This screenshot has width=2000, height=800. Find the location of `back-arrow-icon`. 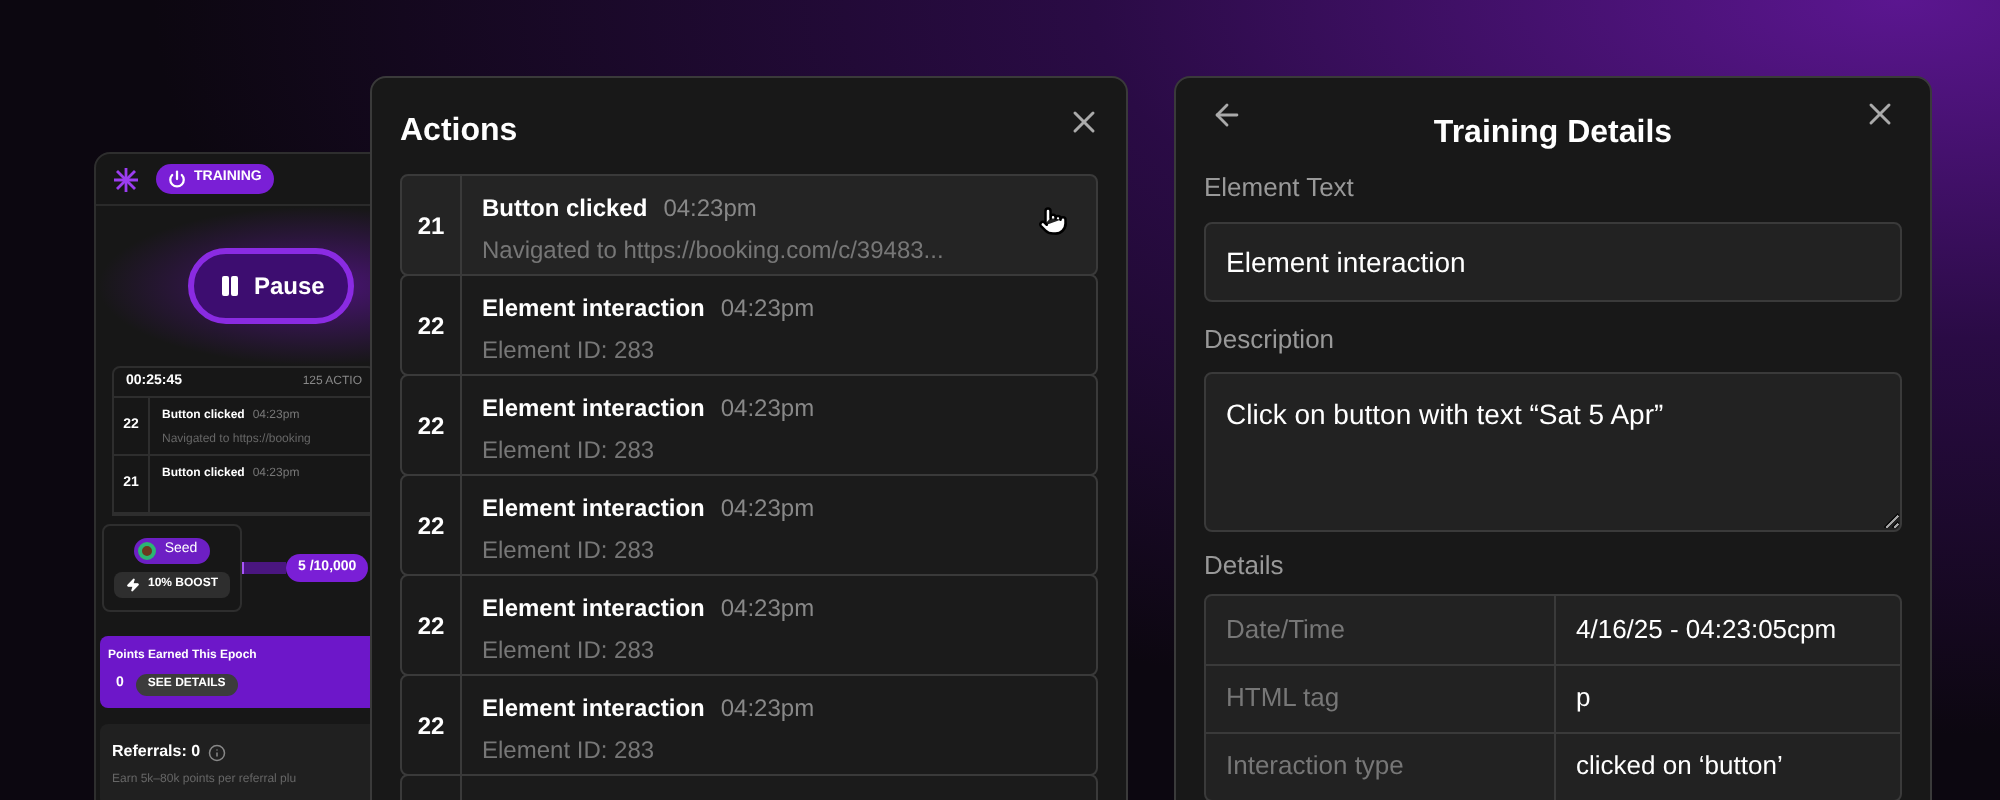

back-arrow-icon is located at coordinates (1227, 115).